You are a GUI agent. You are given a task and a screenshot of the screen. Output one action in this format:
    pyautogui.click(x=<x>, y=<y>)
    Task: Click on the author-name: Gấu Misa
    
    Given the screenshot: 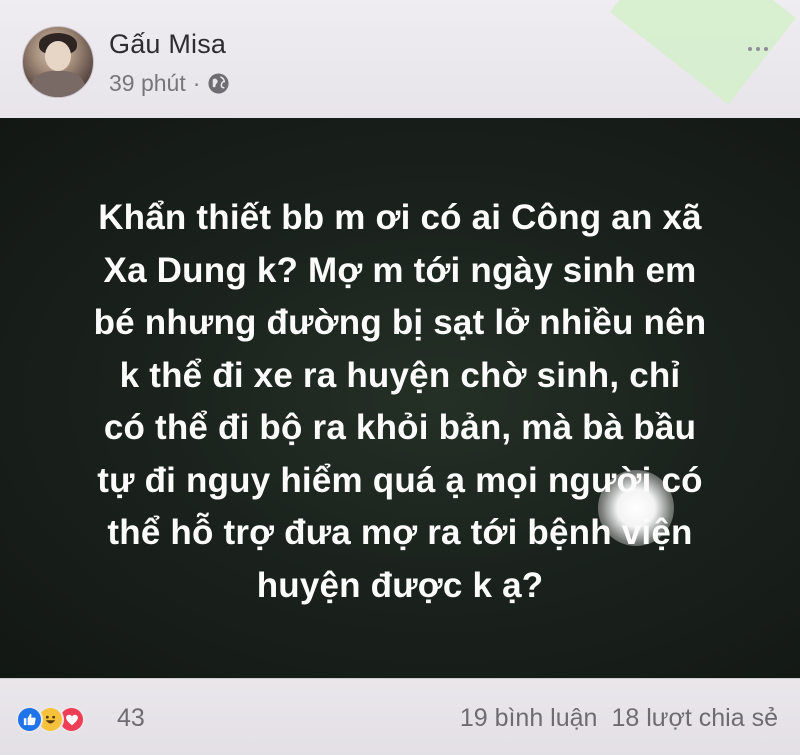 What is the action you would take?
    pyautogui.click(x=167, y=44)
    